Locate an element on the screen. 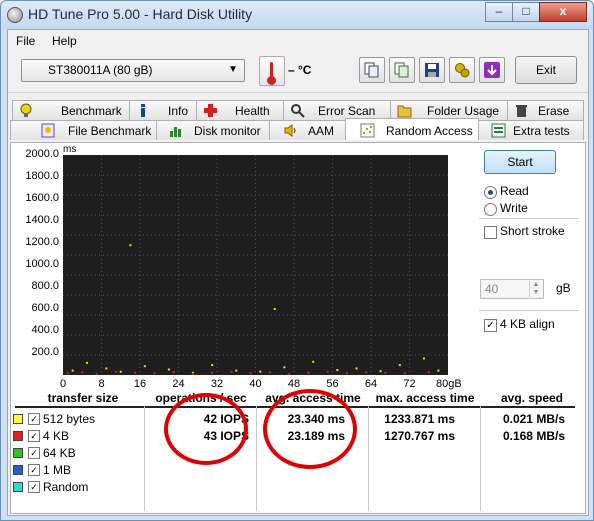 This screenshot has height=521, width=594. tab-label: Erase is located at coordinates (554, 111).